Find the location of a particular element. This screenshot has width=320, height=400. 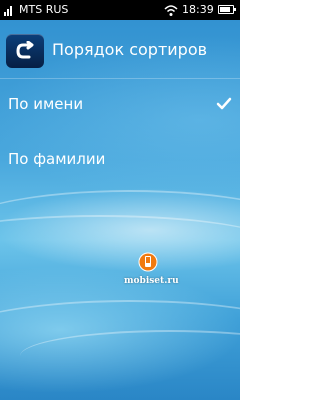

clock: 18:39 is located at coordinates (198, 9).